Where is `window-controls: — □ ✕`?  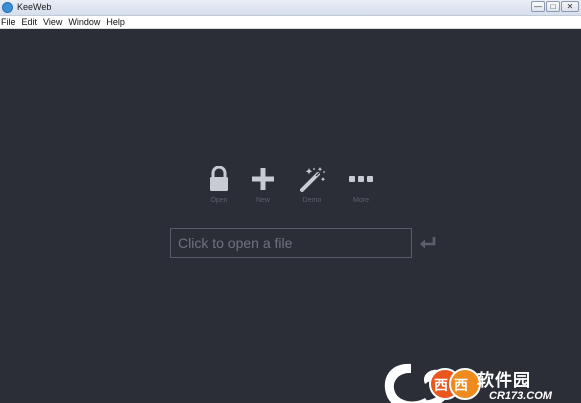 window-controls: — □ ✕ is located at coordinates (555, 6).